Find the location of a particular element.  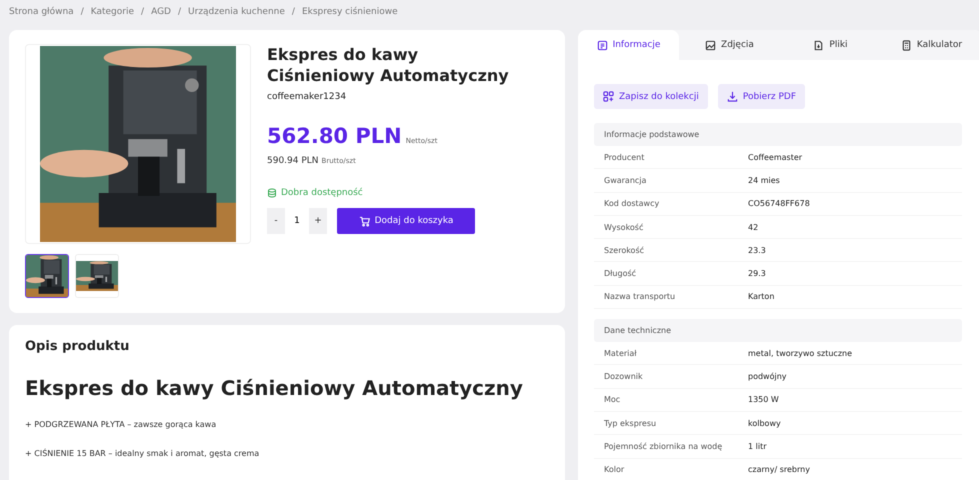

spec-value: 1 litr is located at coordinates (758, 446).